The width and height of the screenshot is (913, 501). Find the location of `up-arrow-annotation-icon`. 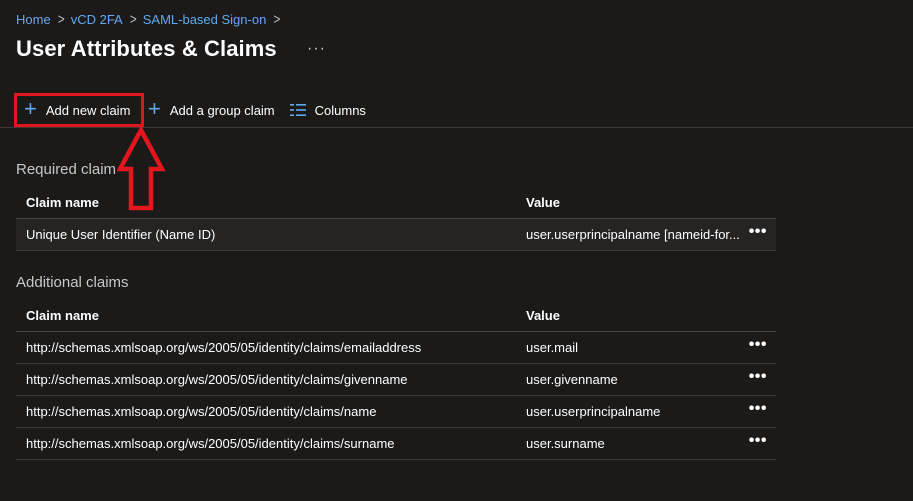

up-arrow-annotation-icon is located at coordinates (141, 169).